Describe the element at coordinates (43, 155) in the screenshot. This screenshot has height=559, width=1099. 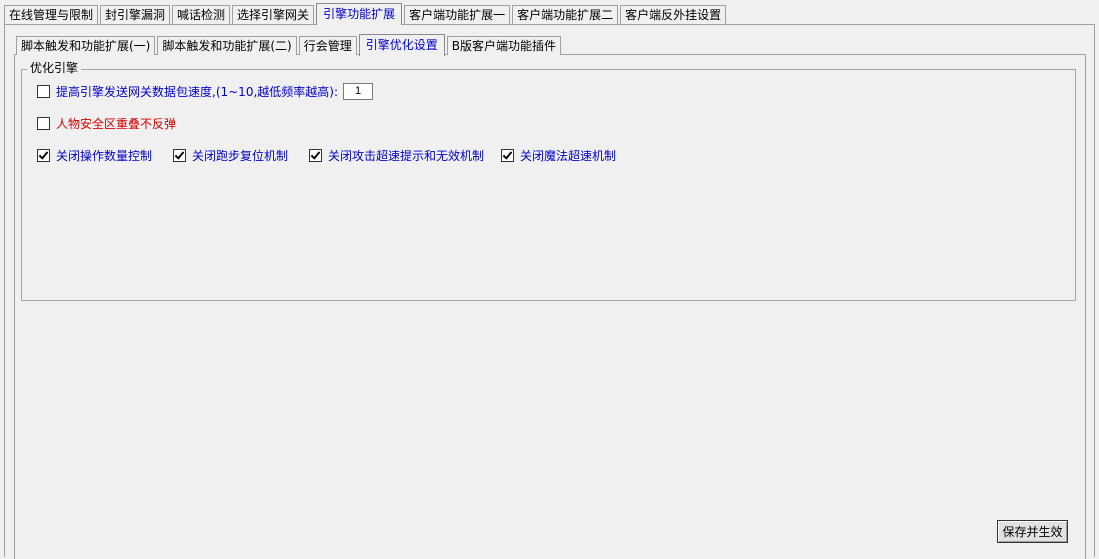
I see `disable-action-limit-checkbox` at that location.